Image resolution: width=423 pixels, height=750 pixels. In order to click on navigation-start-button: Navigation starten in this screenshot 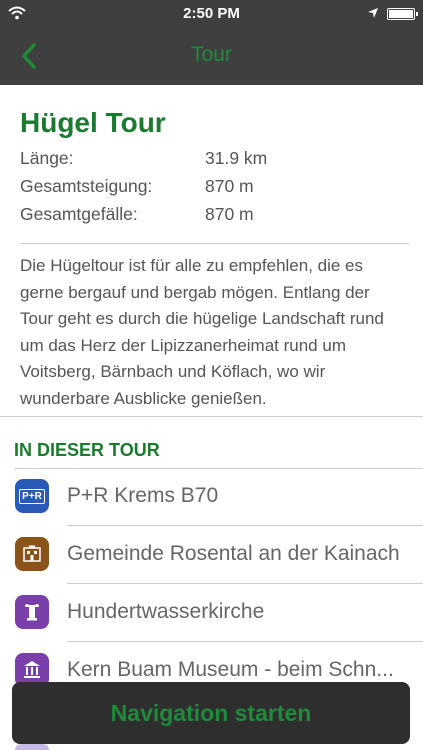, I will do `click(211, 713)`.